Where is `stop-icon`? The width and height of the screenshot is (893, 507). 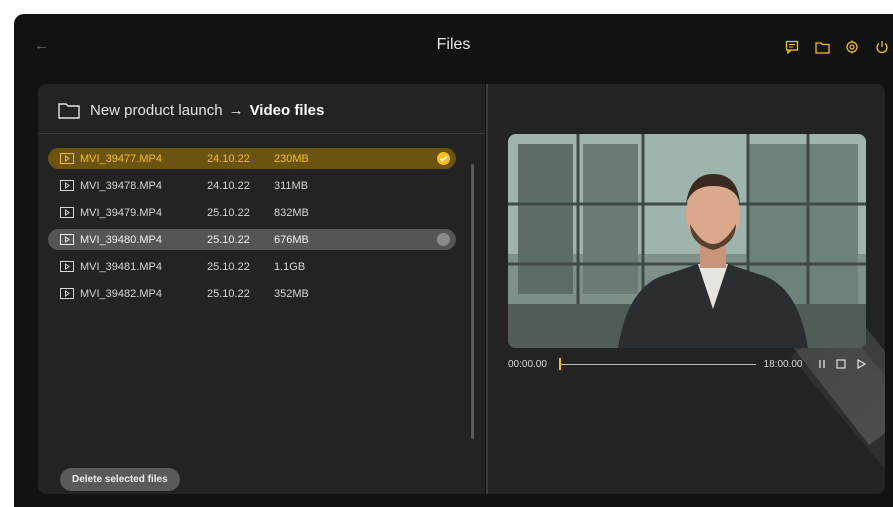 stop-icon is located at coordinates (841, 364).